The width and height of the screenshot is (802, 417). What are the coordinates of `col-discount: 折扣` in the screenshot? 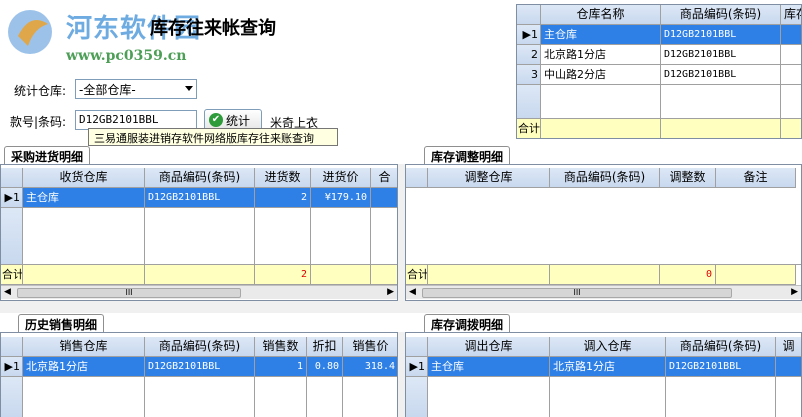 It's located at (325, 347).